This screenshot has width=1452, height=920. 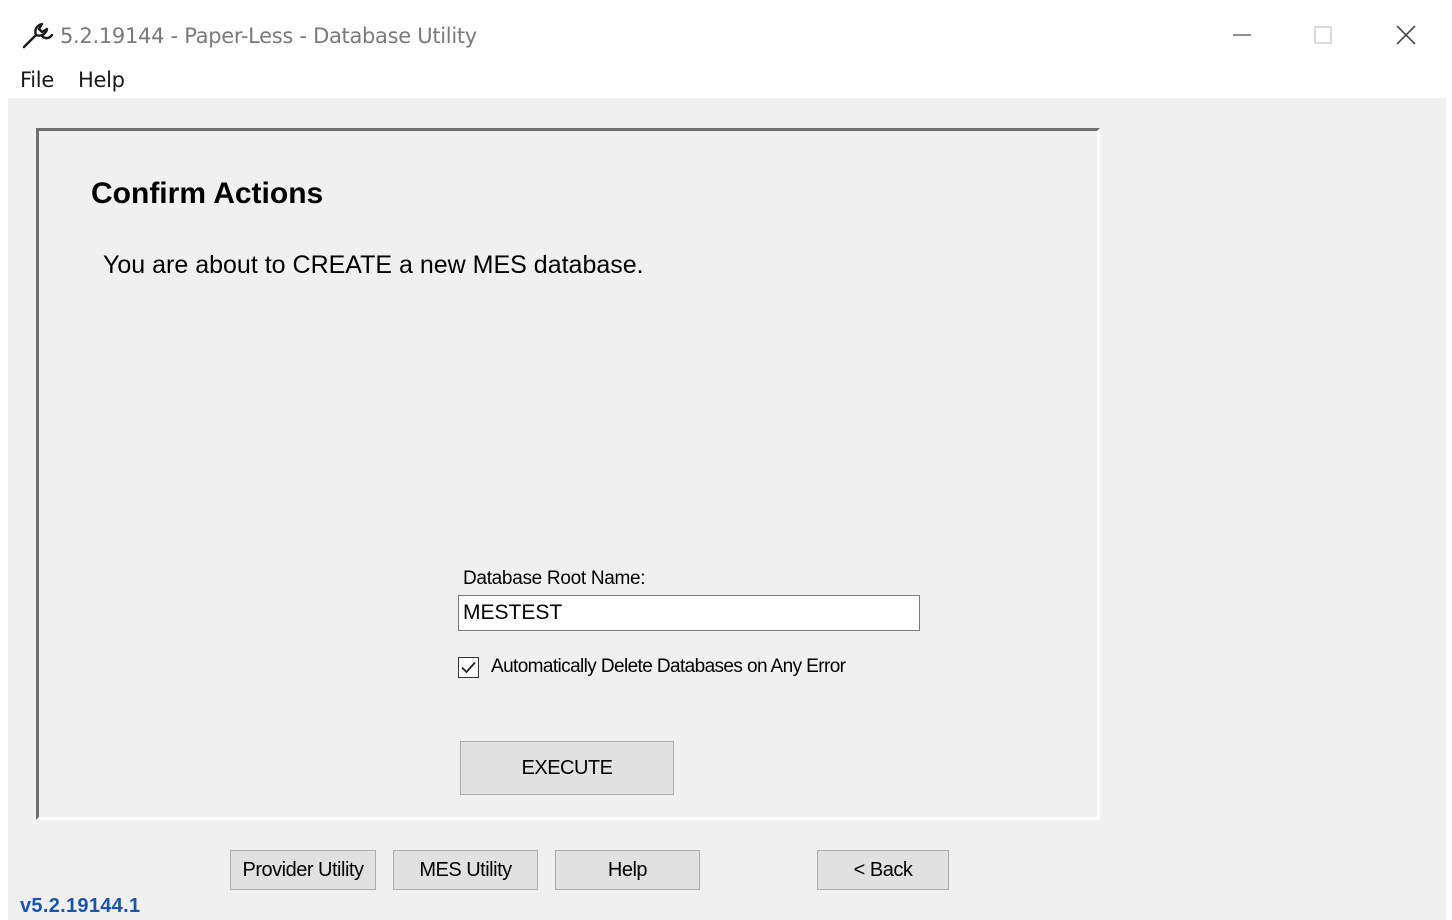 I want to click on wrench-icon, so click(x=38, y=35).